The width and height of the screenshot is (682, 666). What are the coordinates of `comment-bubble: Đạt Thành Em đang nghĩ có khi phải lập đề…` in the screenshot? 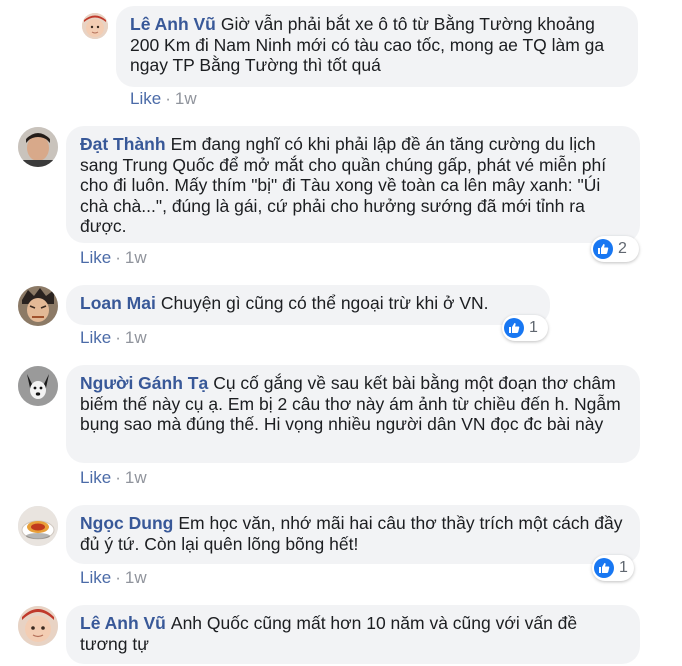 It's located at (353, 184).